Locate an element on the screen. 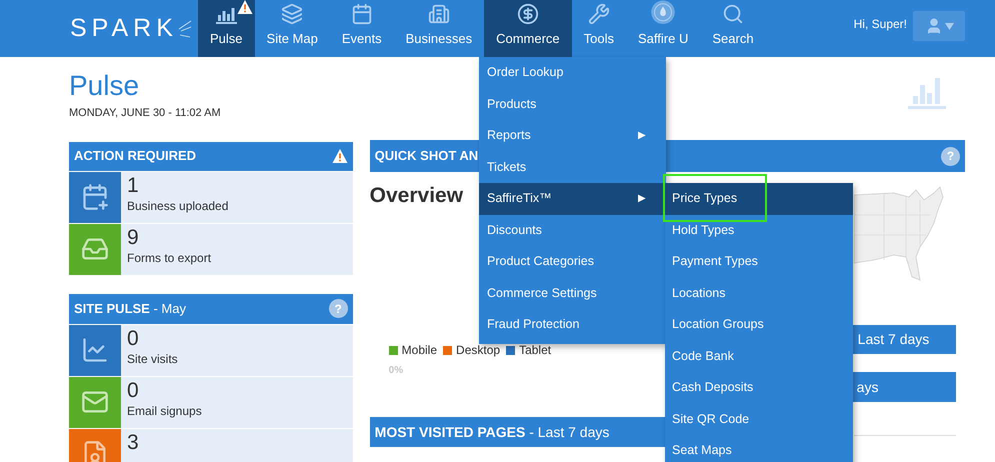  greeting: Hi, Super! is located at coordinates (880, 24).